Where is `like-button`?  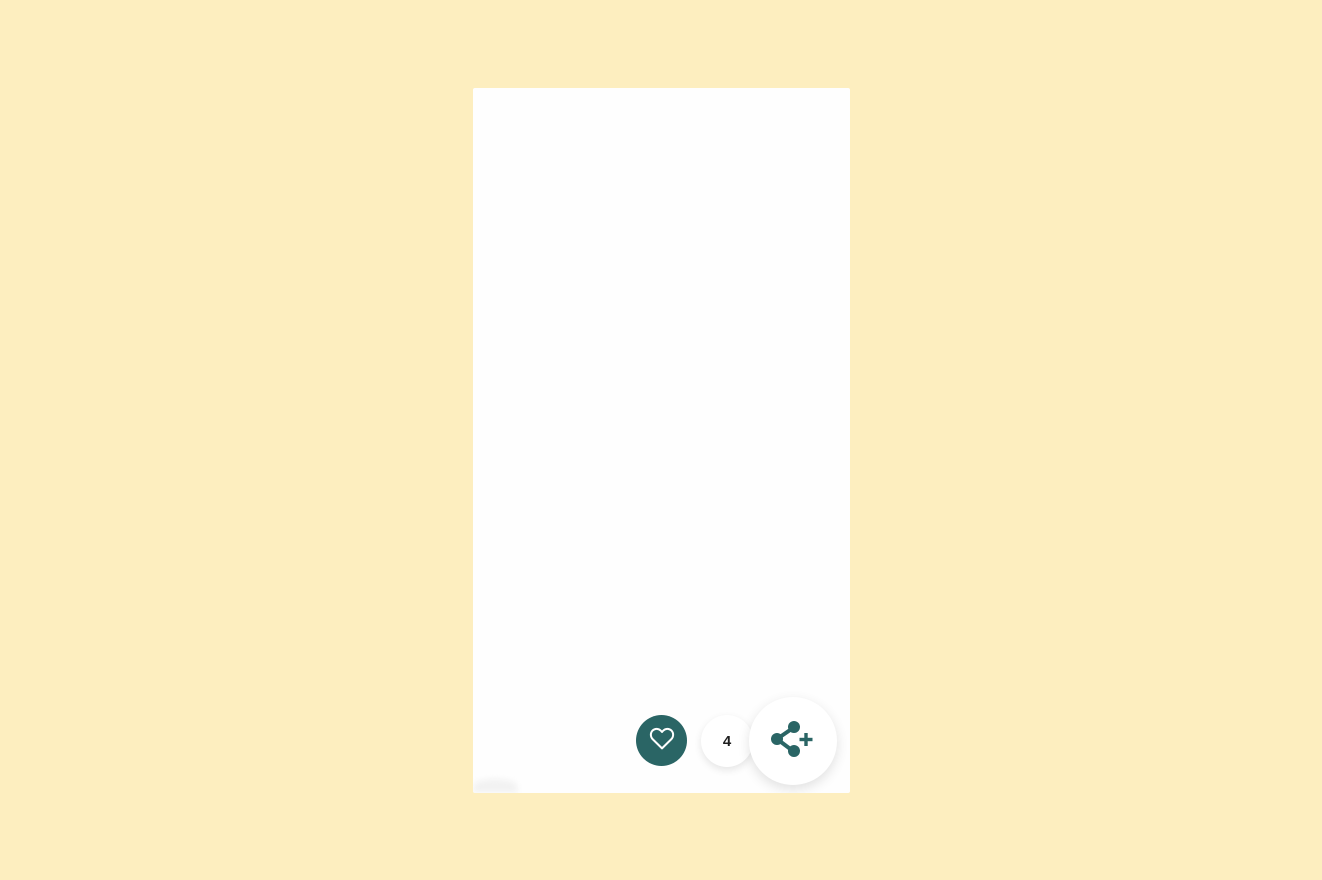 like-button is located at coordinates (661, 740).